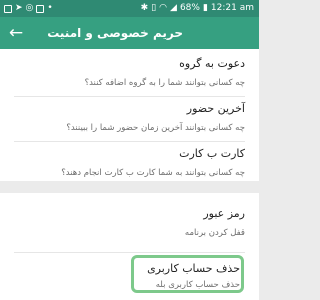  Describe the element at coordinates (189, 8) in the screenshot. I see `battery-level: 68%` at that location.